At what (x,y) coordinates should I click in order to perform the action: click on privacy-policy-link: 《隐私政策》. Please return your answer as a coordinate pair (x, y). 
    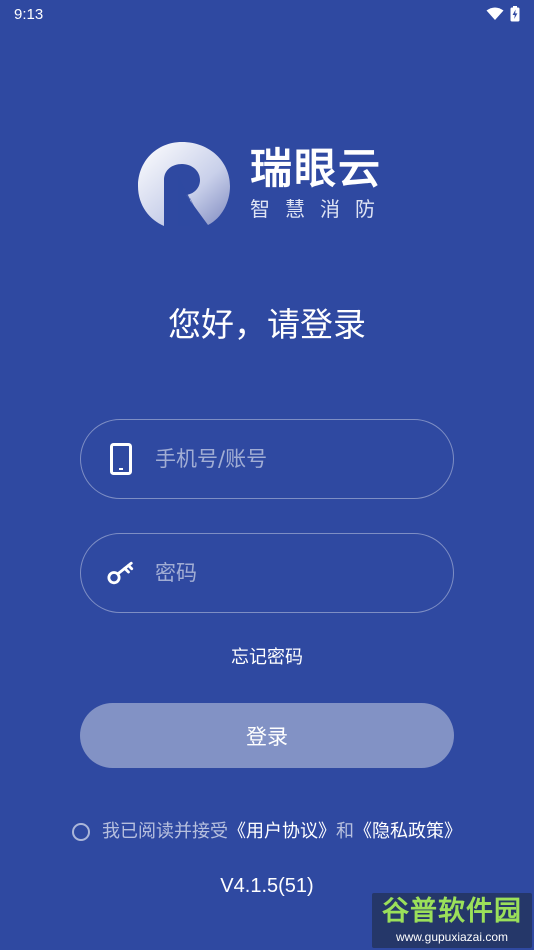
    Looking at the image, I should click on (408, 832).